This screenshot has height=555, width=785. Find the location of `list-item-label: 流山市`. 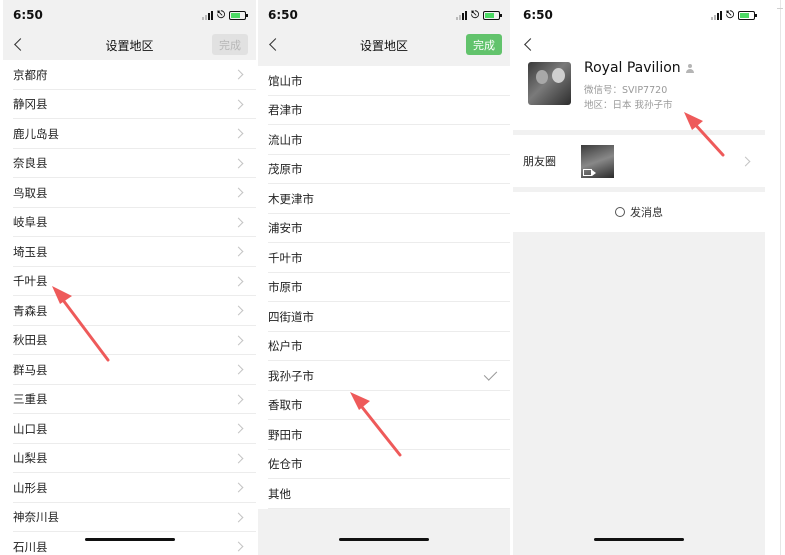

list-item-label: 流山市 is located at coordinates (285, 139).